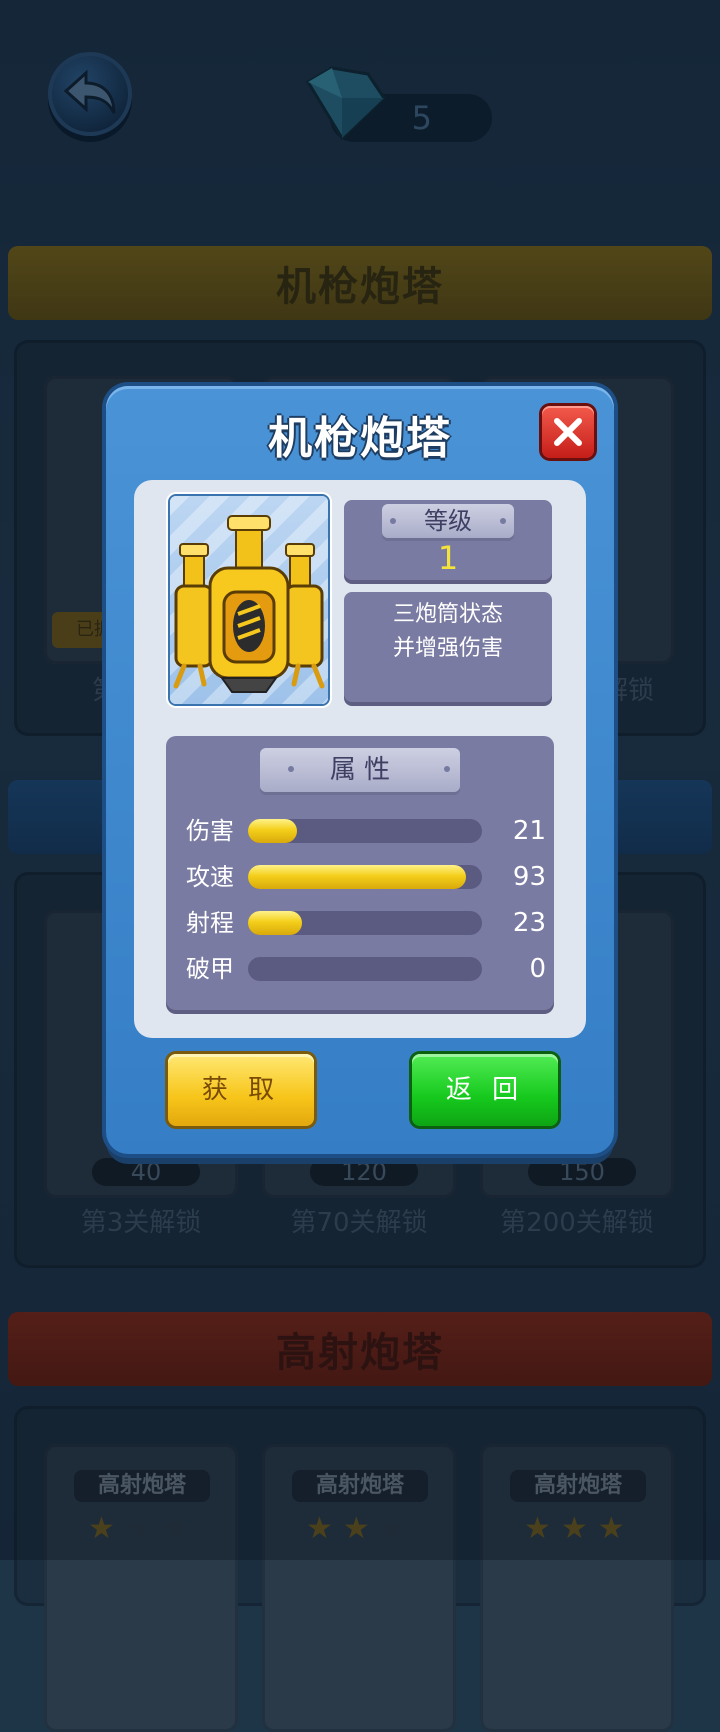  I want to click on turret-icon, so click(249, 604).